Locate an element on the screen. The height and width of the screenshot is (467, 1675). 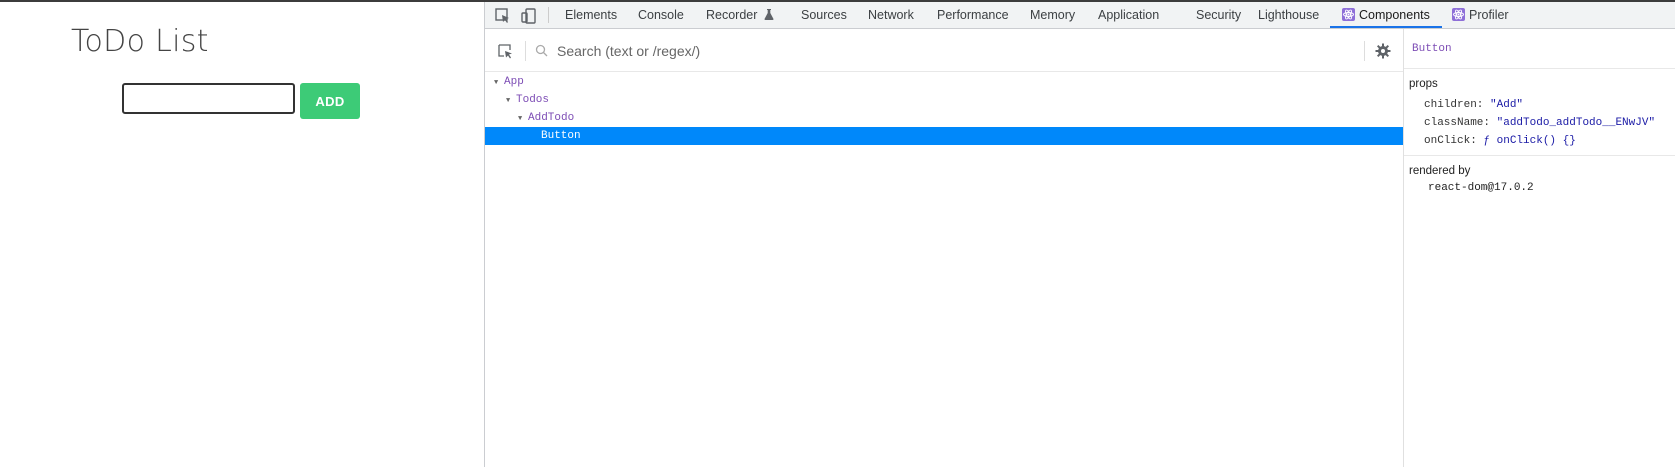
prop-row: className: "addTodo_addTodo__ENwJV" is located at coordinates (1539, 123).